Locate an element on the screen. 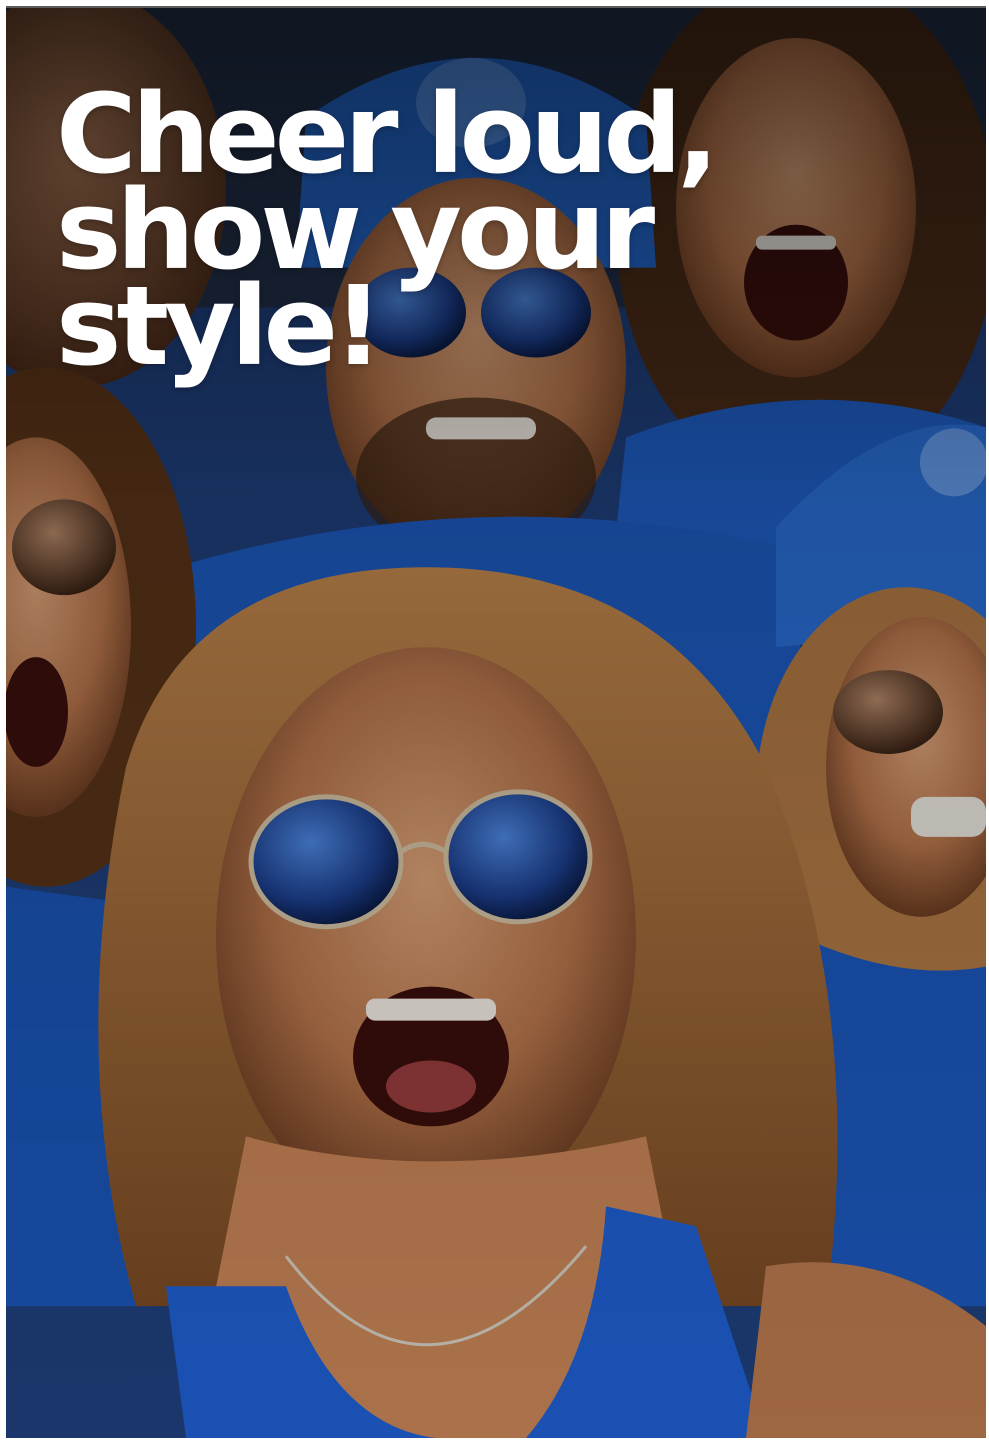 The height and width of the screenshot is (1444, 989). headline: Cheer loud, show your style! is located at coordinates (387, 230).